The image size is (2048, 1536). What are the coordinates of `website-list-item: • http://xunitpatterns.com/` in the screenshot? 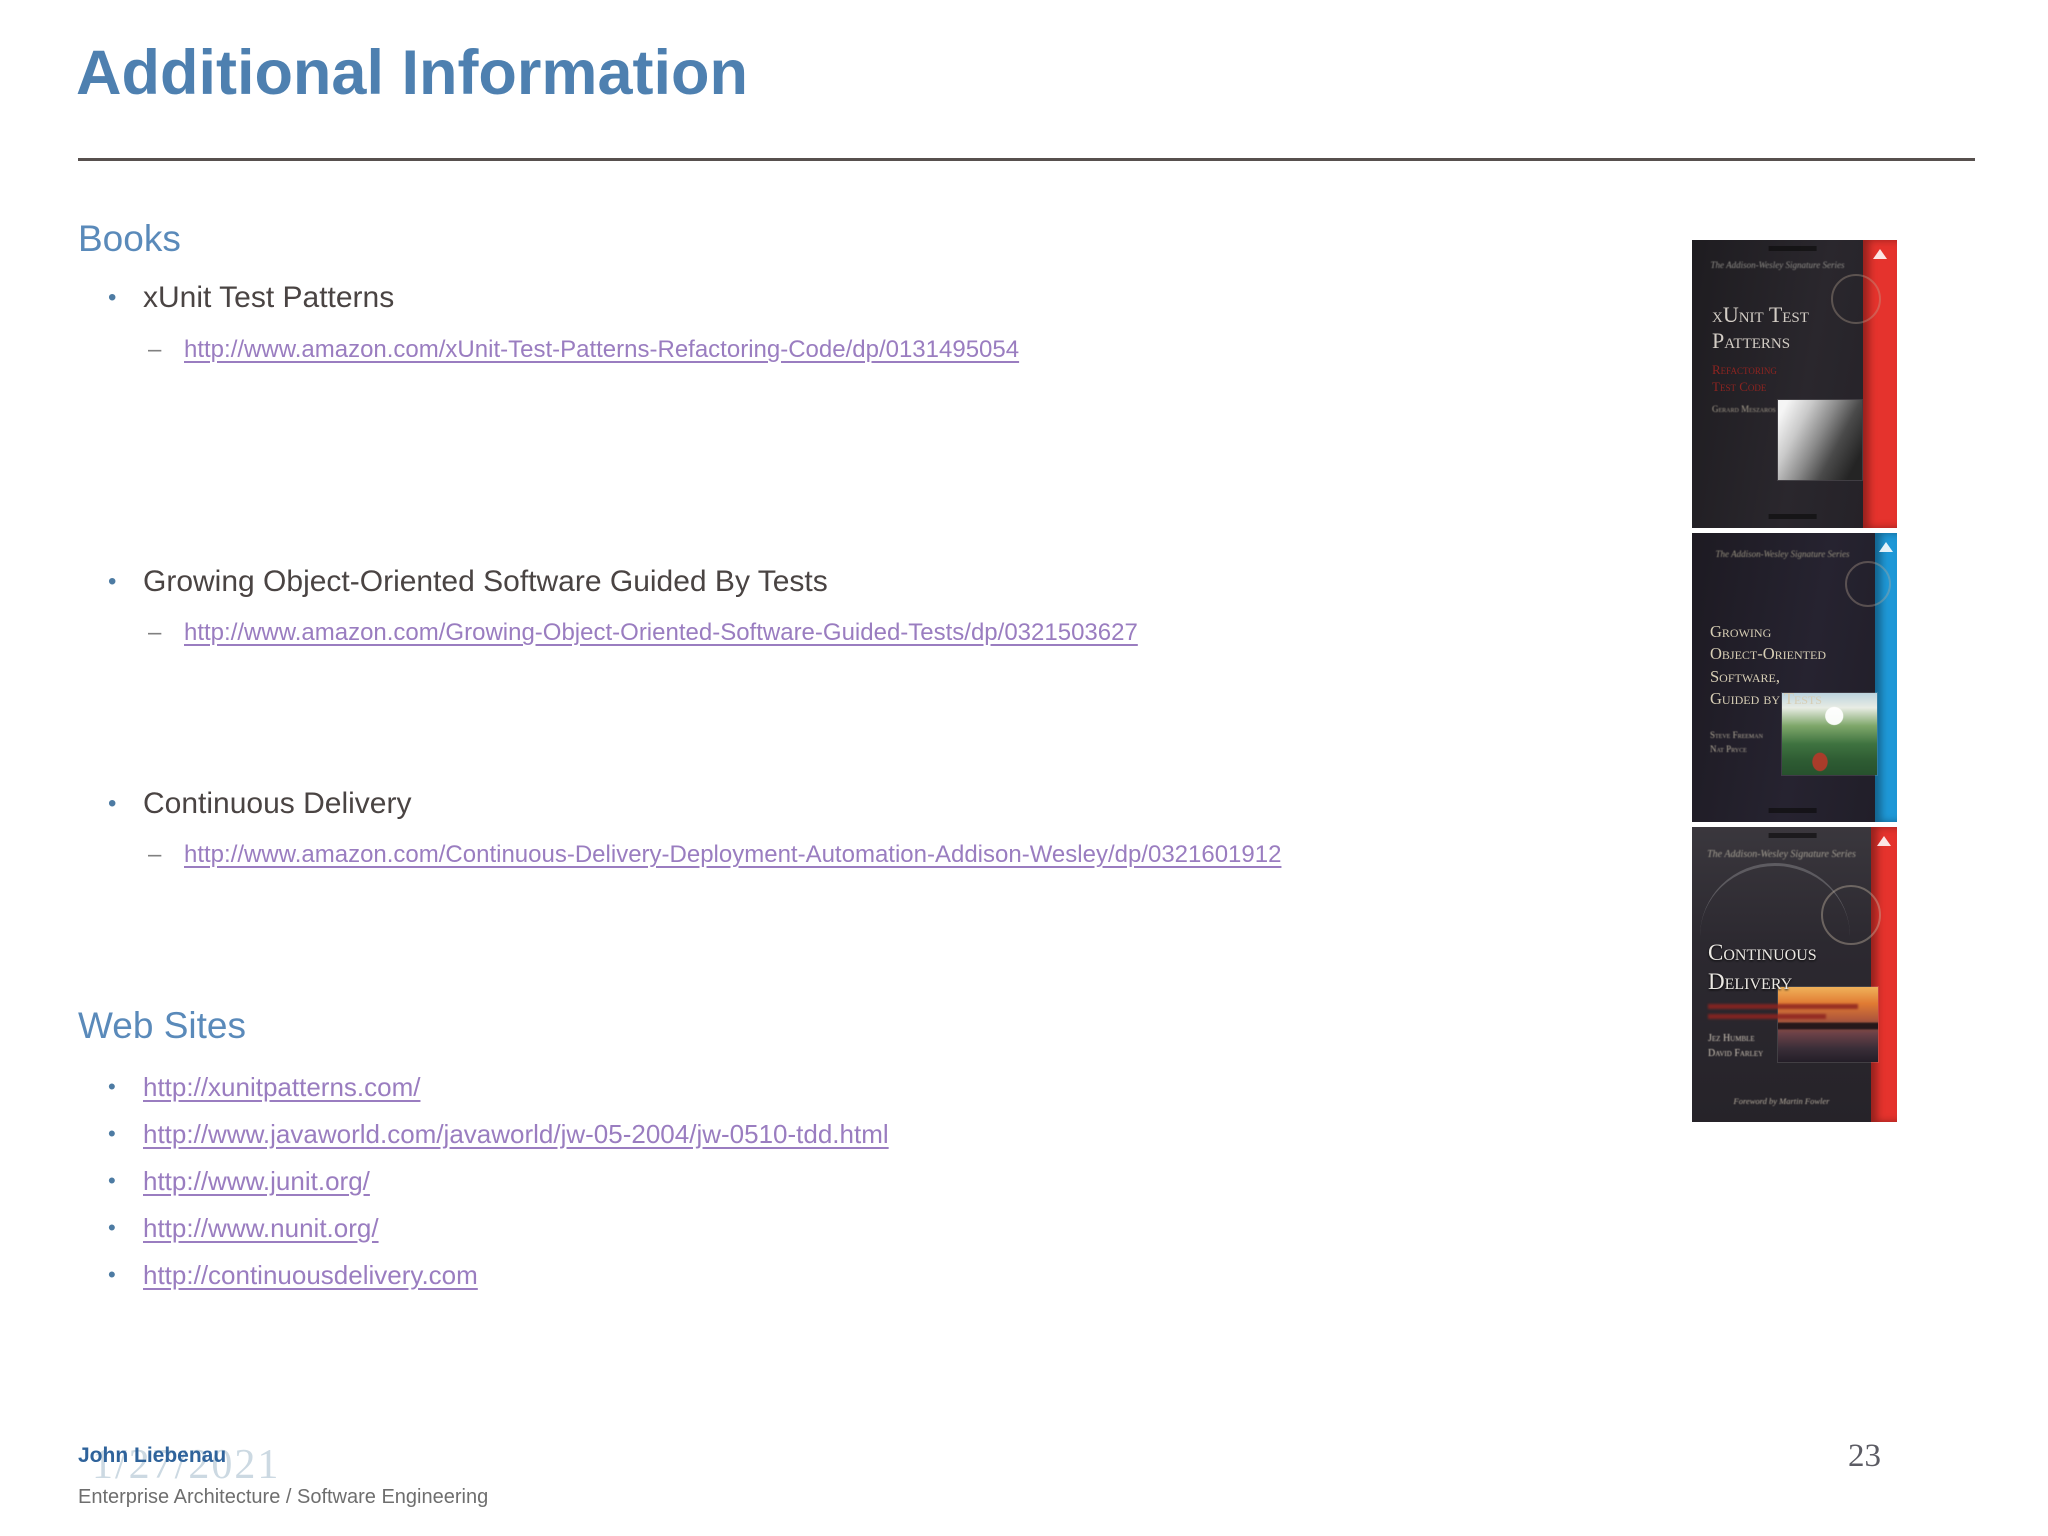 It's located at (264, 1087).